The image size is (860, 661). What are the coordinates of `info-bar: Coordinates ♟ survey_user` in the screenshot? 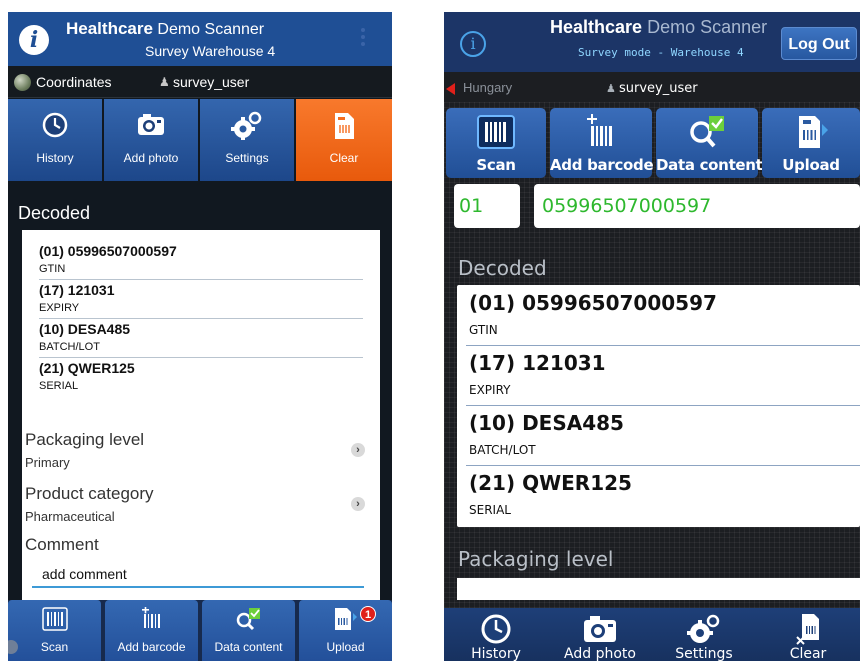 It's located at (200, 82).